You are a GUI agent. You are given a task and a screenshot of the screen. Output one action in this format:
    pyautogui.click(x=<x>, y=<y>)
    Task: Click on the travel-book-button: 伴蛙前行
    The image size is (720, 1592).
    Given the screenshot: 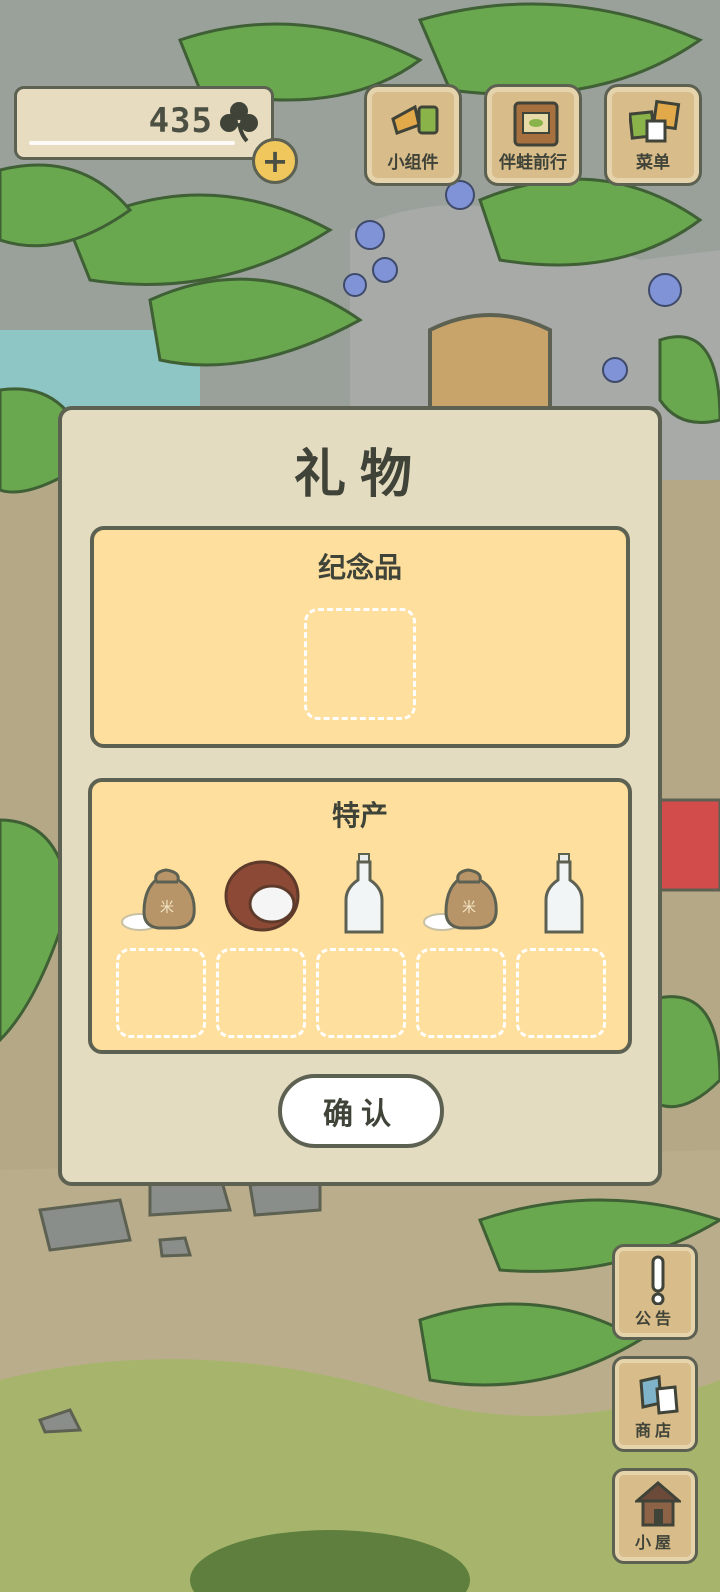 What is the action you would take?
    pyautogui.click(x=533, y=135)
    